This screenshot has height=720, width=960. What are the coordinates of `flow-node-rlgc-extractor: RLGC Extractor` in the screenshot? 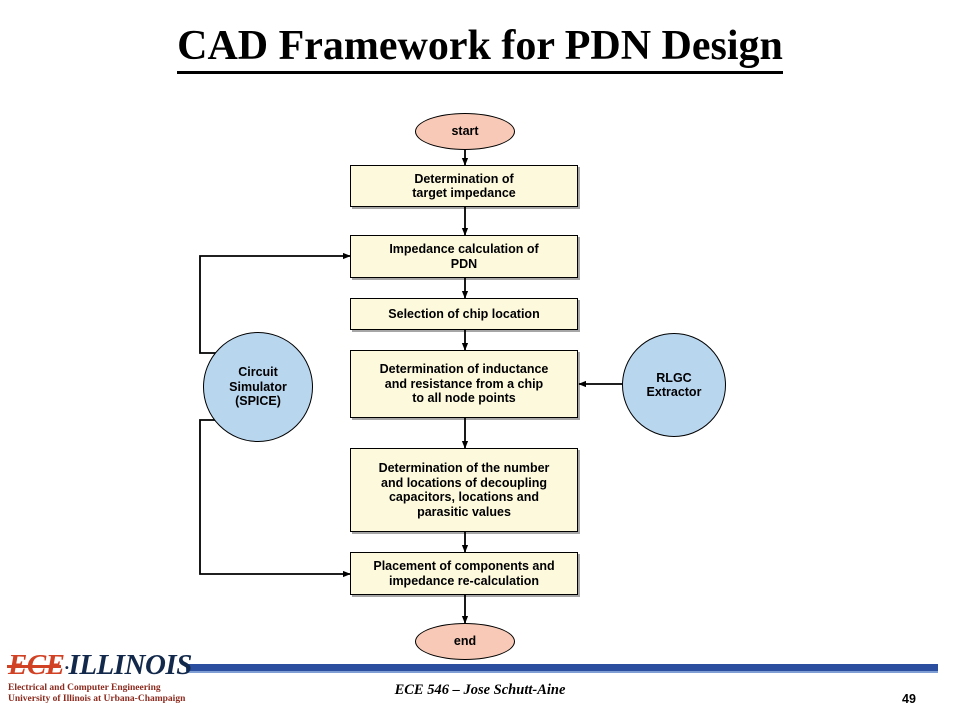 It's located at (674, 385).